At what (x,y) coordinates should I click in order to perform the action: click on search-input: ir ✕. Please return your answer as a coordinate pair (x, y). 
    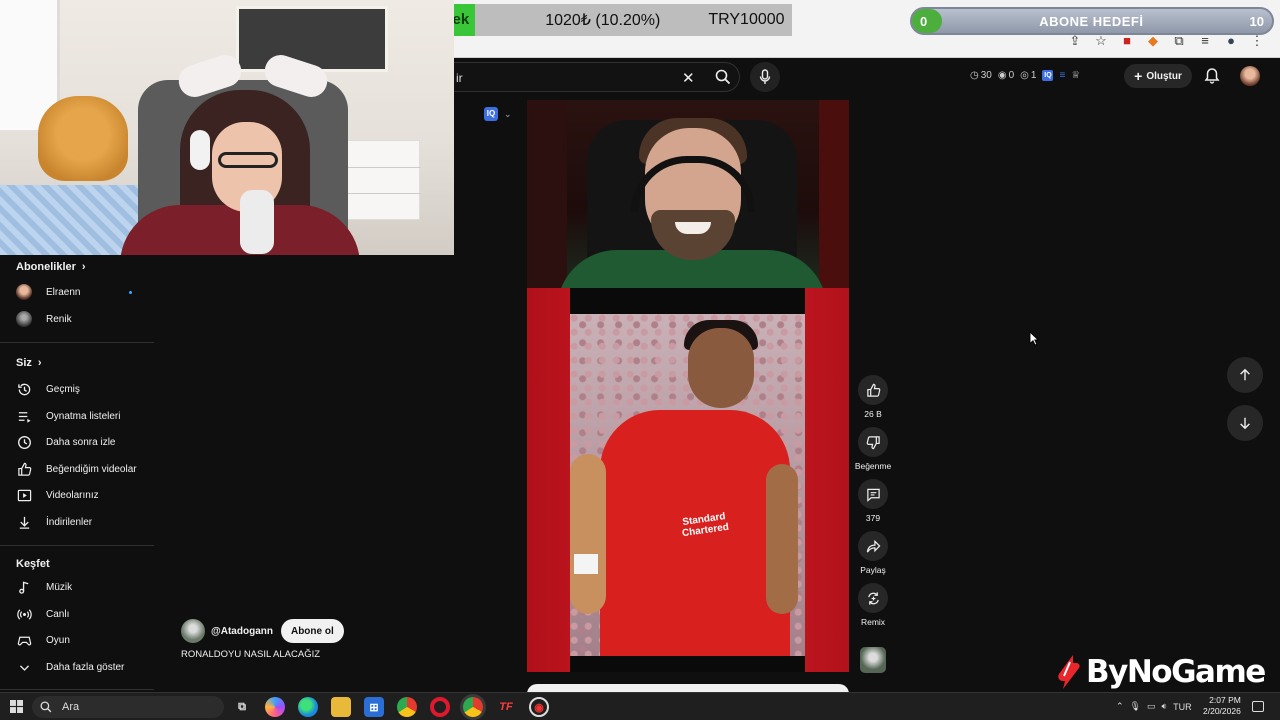
    Looking at the image, I should click on (597, 77).